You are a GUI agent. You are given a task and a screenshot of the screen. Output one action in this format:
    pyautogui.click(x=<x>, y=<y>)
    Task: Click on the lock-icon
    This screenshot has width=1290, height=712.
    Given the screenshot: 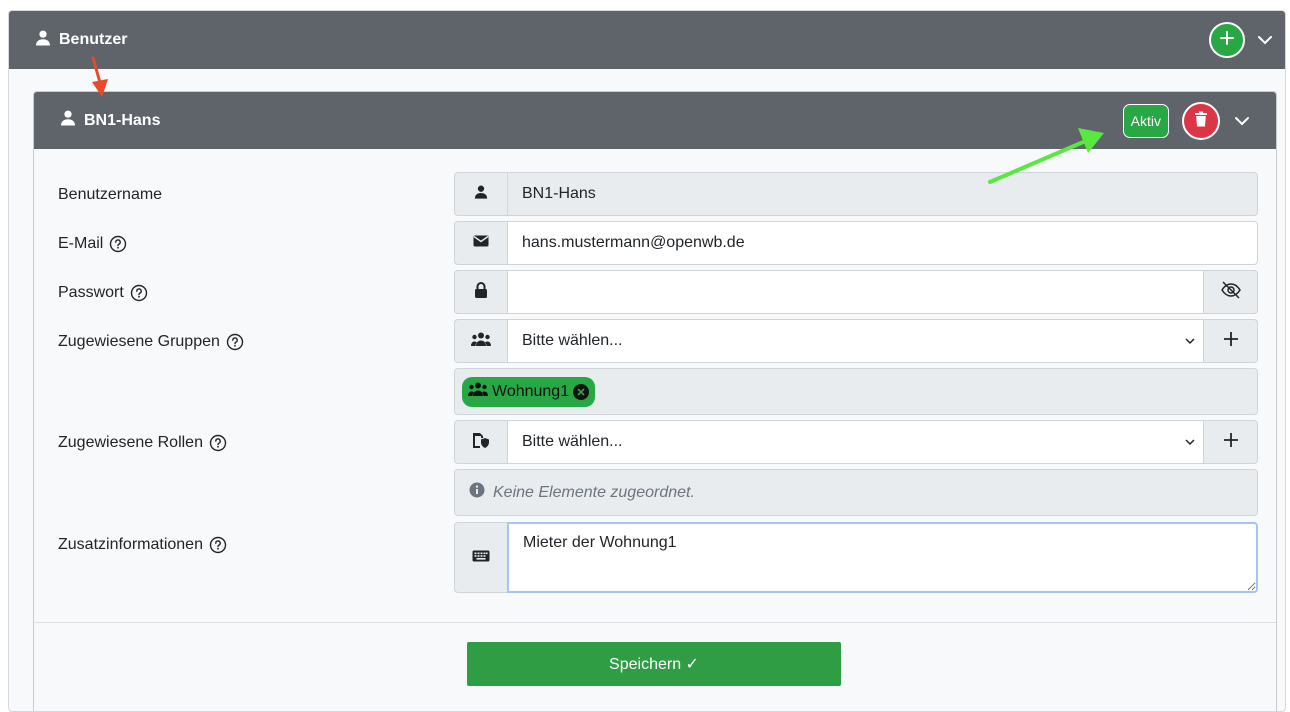 What is the action you would take?
    pyautogui.click(x=481, y=292)
    